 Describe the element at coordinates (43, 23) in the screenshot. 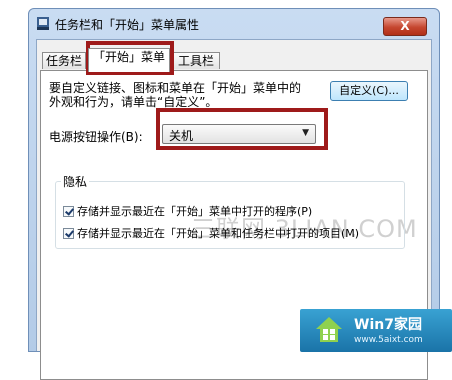

I see `taskbar-icon` at that location.